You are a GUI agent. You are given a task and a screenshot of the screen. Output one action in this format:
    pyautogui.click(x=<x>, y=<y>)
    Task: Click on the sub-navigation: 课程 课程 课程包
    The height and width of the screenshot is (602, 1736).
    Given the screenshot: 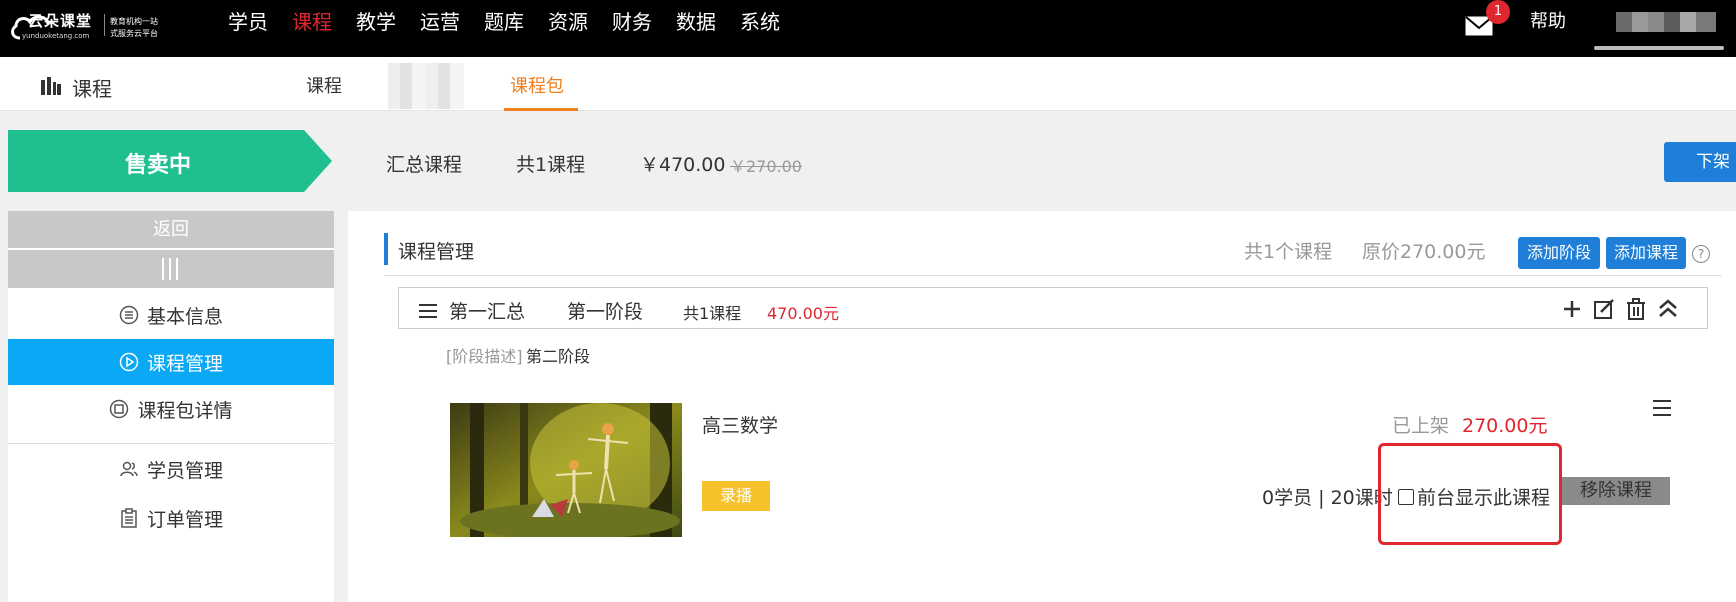 What is the action you would take?
    pyautogui.click(x=868, y=84)
    